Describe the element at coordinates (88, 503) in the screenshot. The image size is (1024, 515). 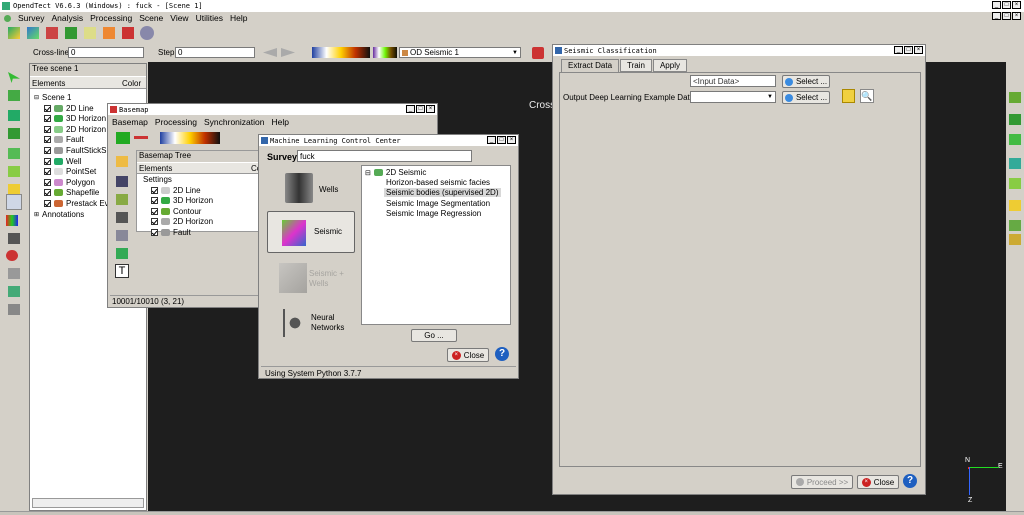
I see `tree-hscrollbar` at that location.